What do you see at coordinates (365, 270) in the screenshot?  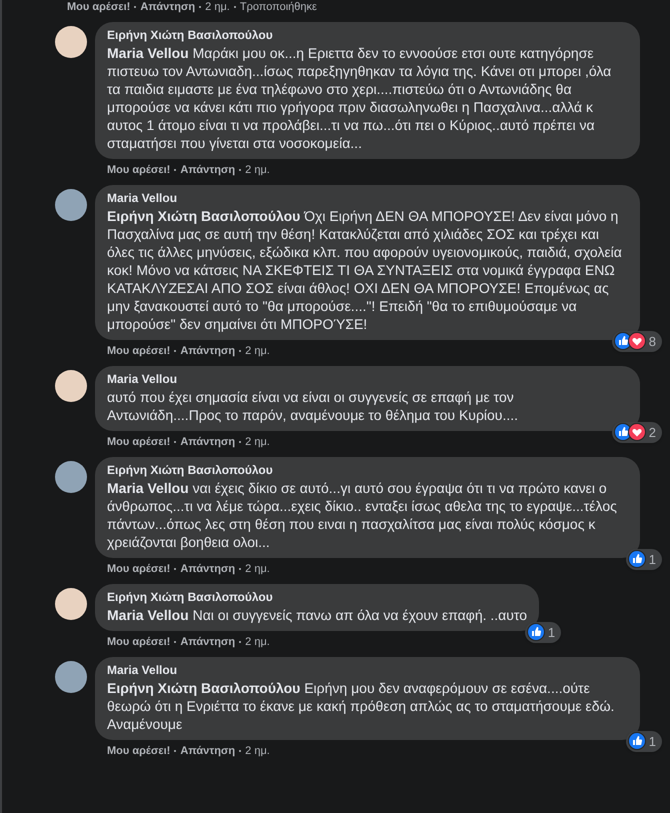 I see `comment-text: Ειρήνη Χιώτη Βασιλοπούλου Όχι Ειρήνη ΔΕΝ ΘΑ ΜΠΟΡΟΥΣΕ! Δεν είναι μόνο η Πασχαλίνα μας σε αυτή την θέση! Κατακλύζεται από χιλιάδες ΣΟΣ και τρέχει και όλες τις άλλες μηνύσεις, εξώδικα κλπ. που αφορούν υγειονομικούς, παιδιά, σχολεία κοκ! Μόνο να κάτσεις ΝΑ ΣΚΕΦΤΕΙΣ ΤΙ ΘΑ ΣΥΝΤΑΞΕΙΣ στα νομικά έγγραφα ΕΝΩ ΚΑΤΑΚΛΥΖΕΣΑΙ ΑΠΟ ΣΟΣ είναι άθλος! ΟΧΙ ΔΕΝ ΘΑ ΜΠΟΡΟΥΣΕ! Επομένως ας μην ξανακουστεί αυτό το "θα μπορούσε...."! Επειδή "θα το επιθυμούσαμε να μπορούσε" δεν σημαίνει ότι ΜΠΟΡΟΎΣΕ!` at bounding box center [365, 270].